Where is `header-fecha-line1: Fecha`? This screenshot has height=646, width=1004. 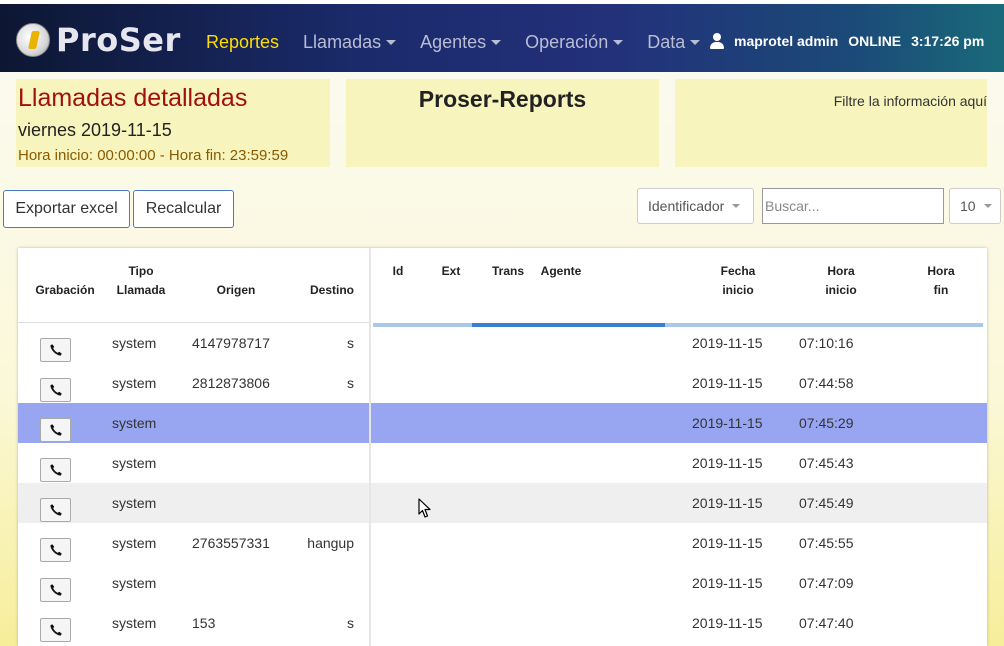
header-fecha-line1: Fecha is located at coordinates (738, 271).